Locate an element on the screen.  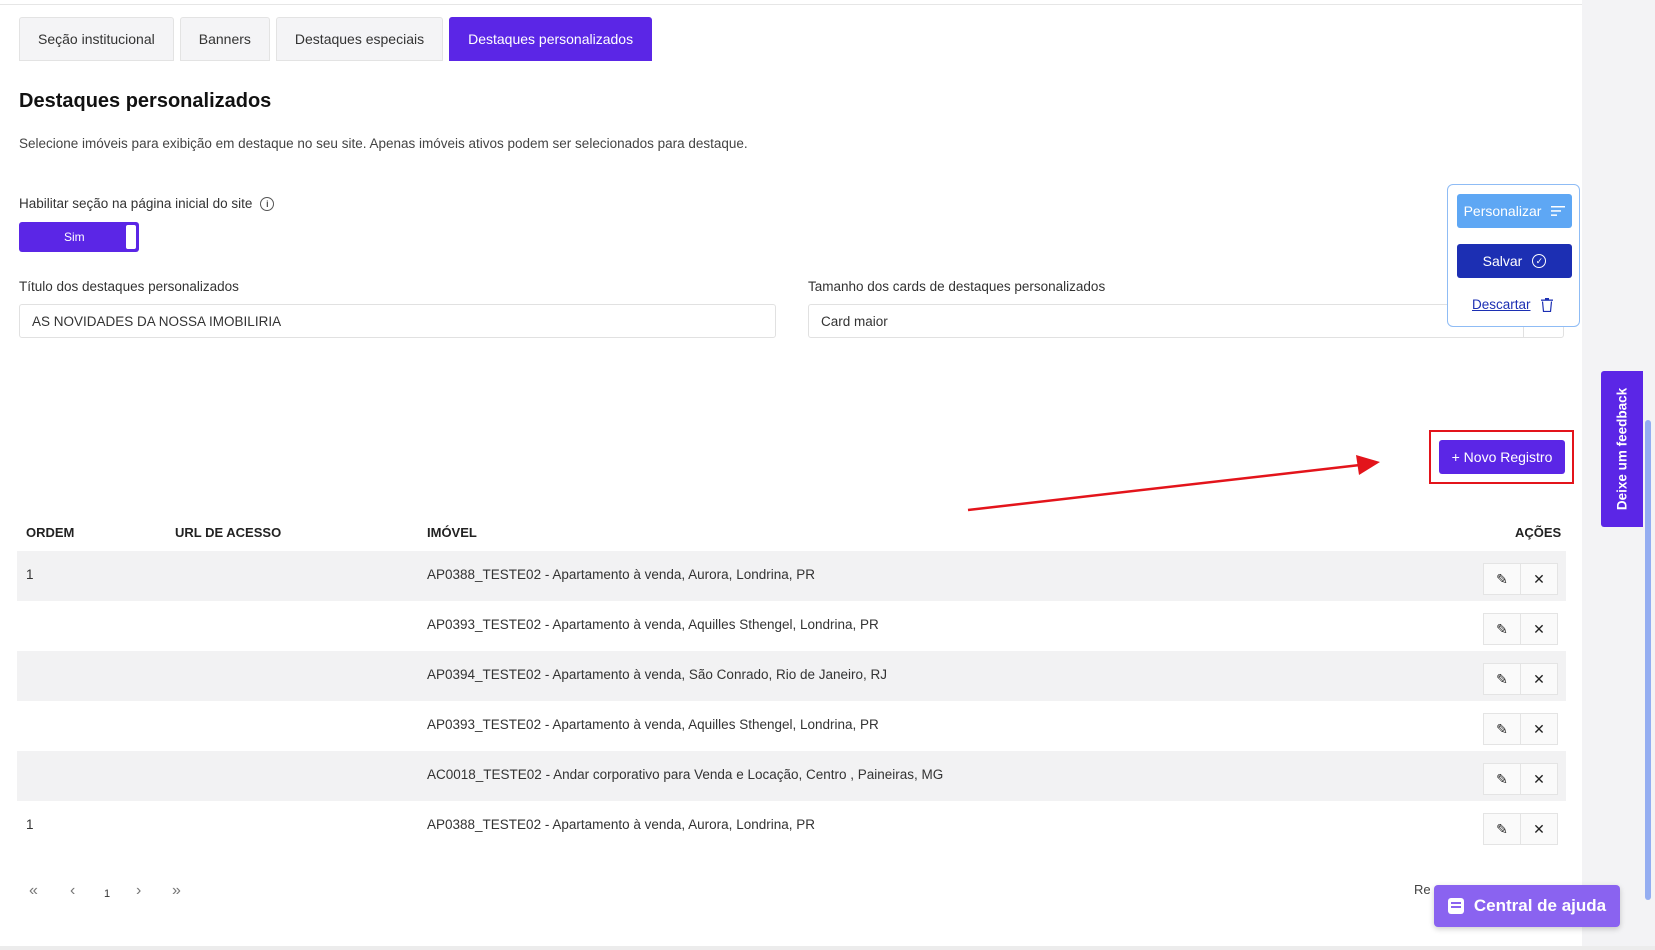
personalizar-button: Personalizar is located at coordinates (1514, 211).